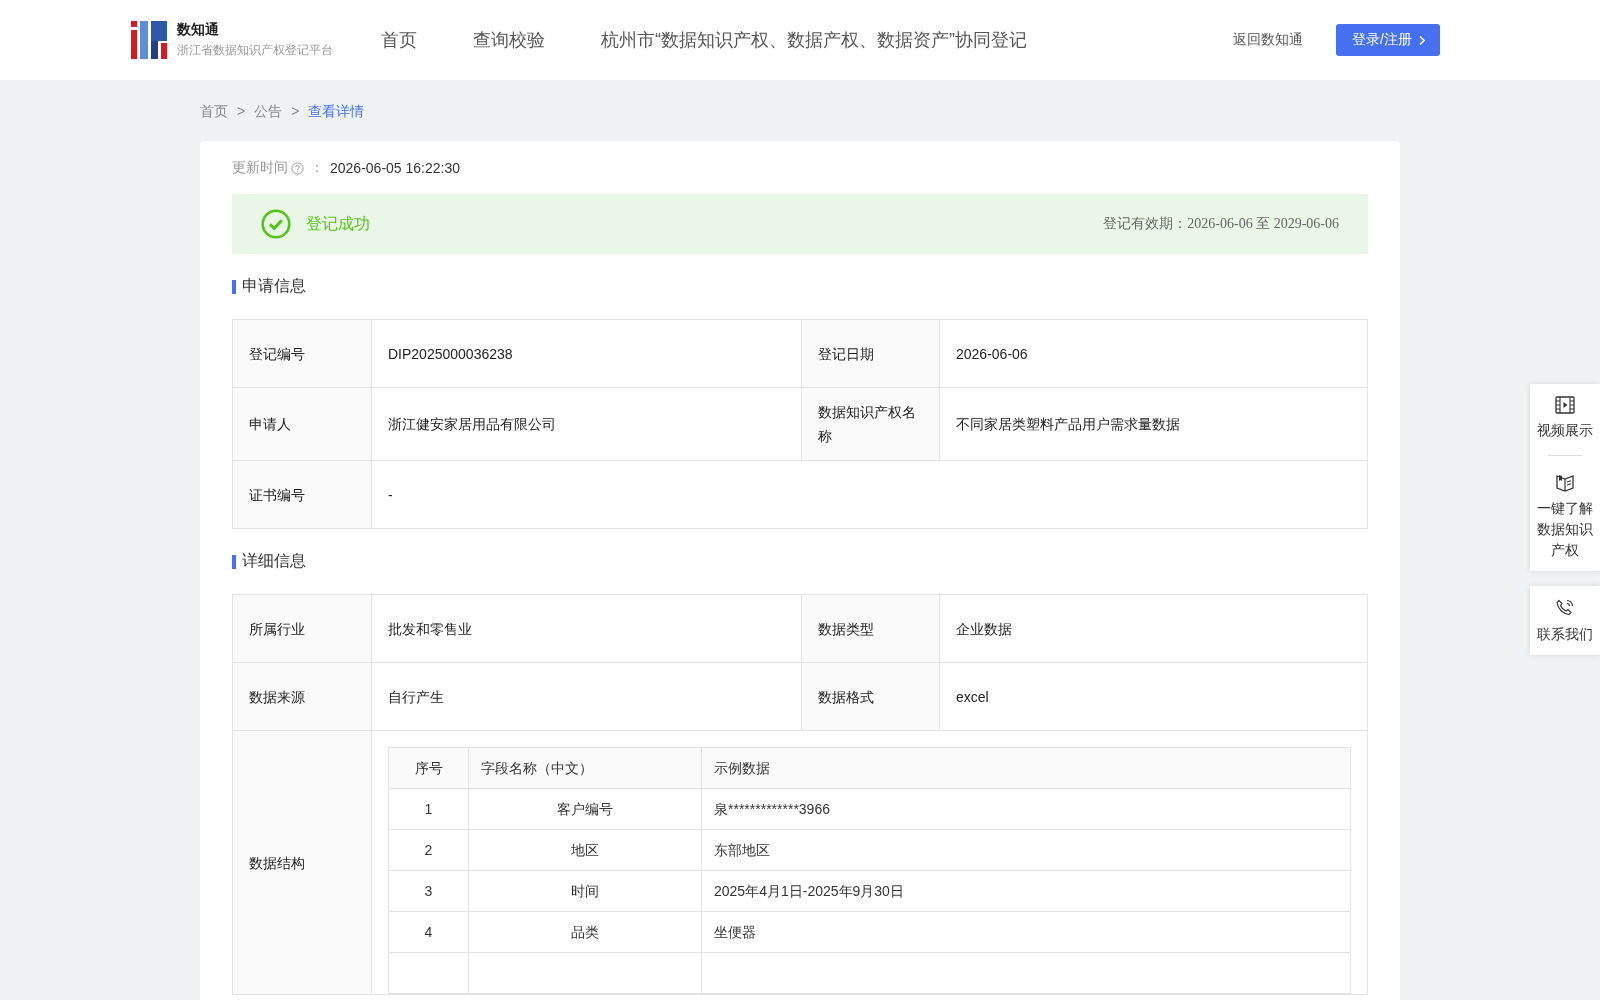 This screenshot has width=1600, height=1000. I want to click on check-circle-icon, so click(276, 224).